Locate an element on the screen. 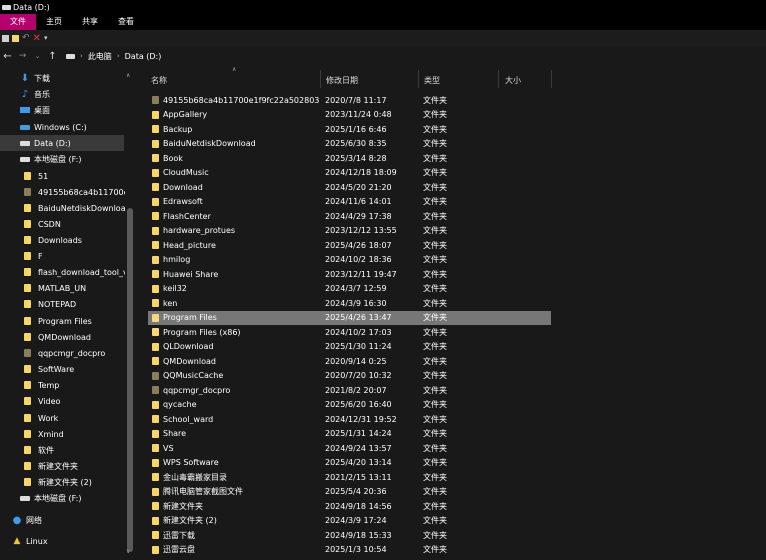 This screenshot has height=560, width=766. file-date: 2025/6/20 16:40 is located at coordinates (358, 404).